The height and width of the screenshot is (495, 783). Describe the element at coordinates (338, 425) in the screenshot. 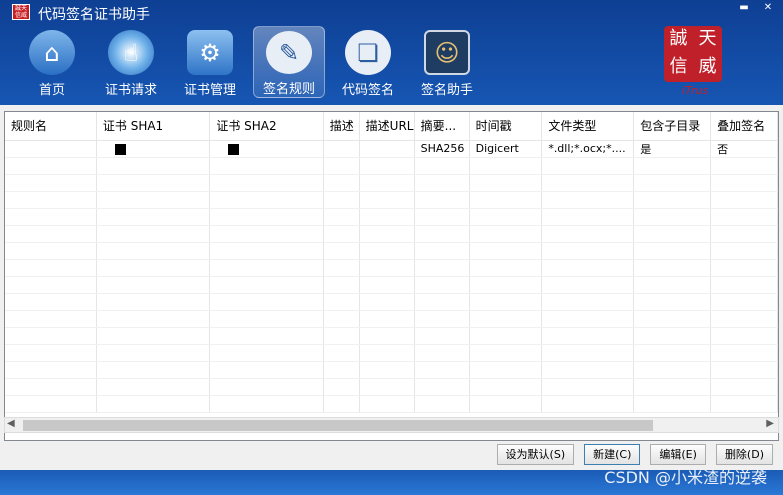

I see `scrollbar-thumb` at that location.